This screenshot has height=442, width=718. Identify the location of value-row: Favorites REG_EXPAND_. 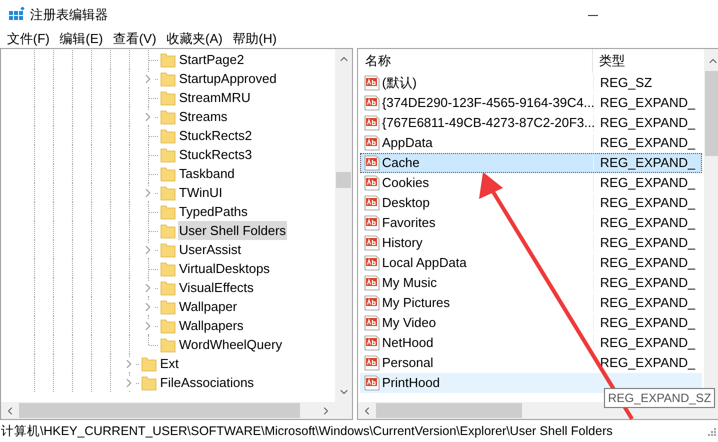
(531, 223).